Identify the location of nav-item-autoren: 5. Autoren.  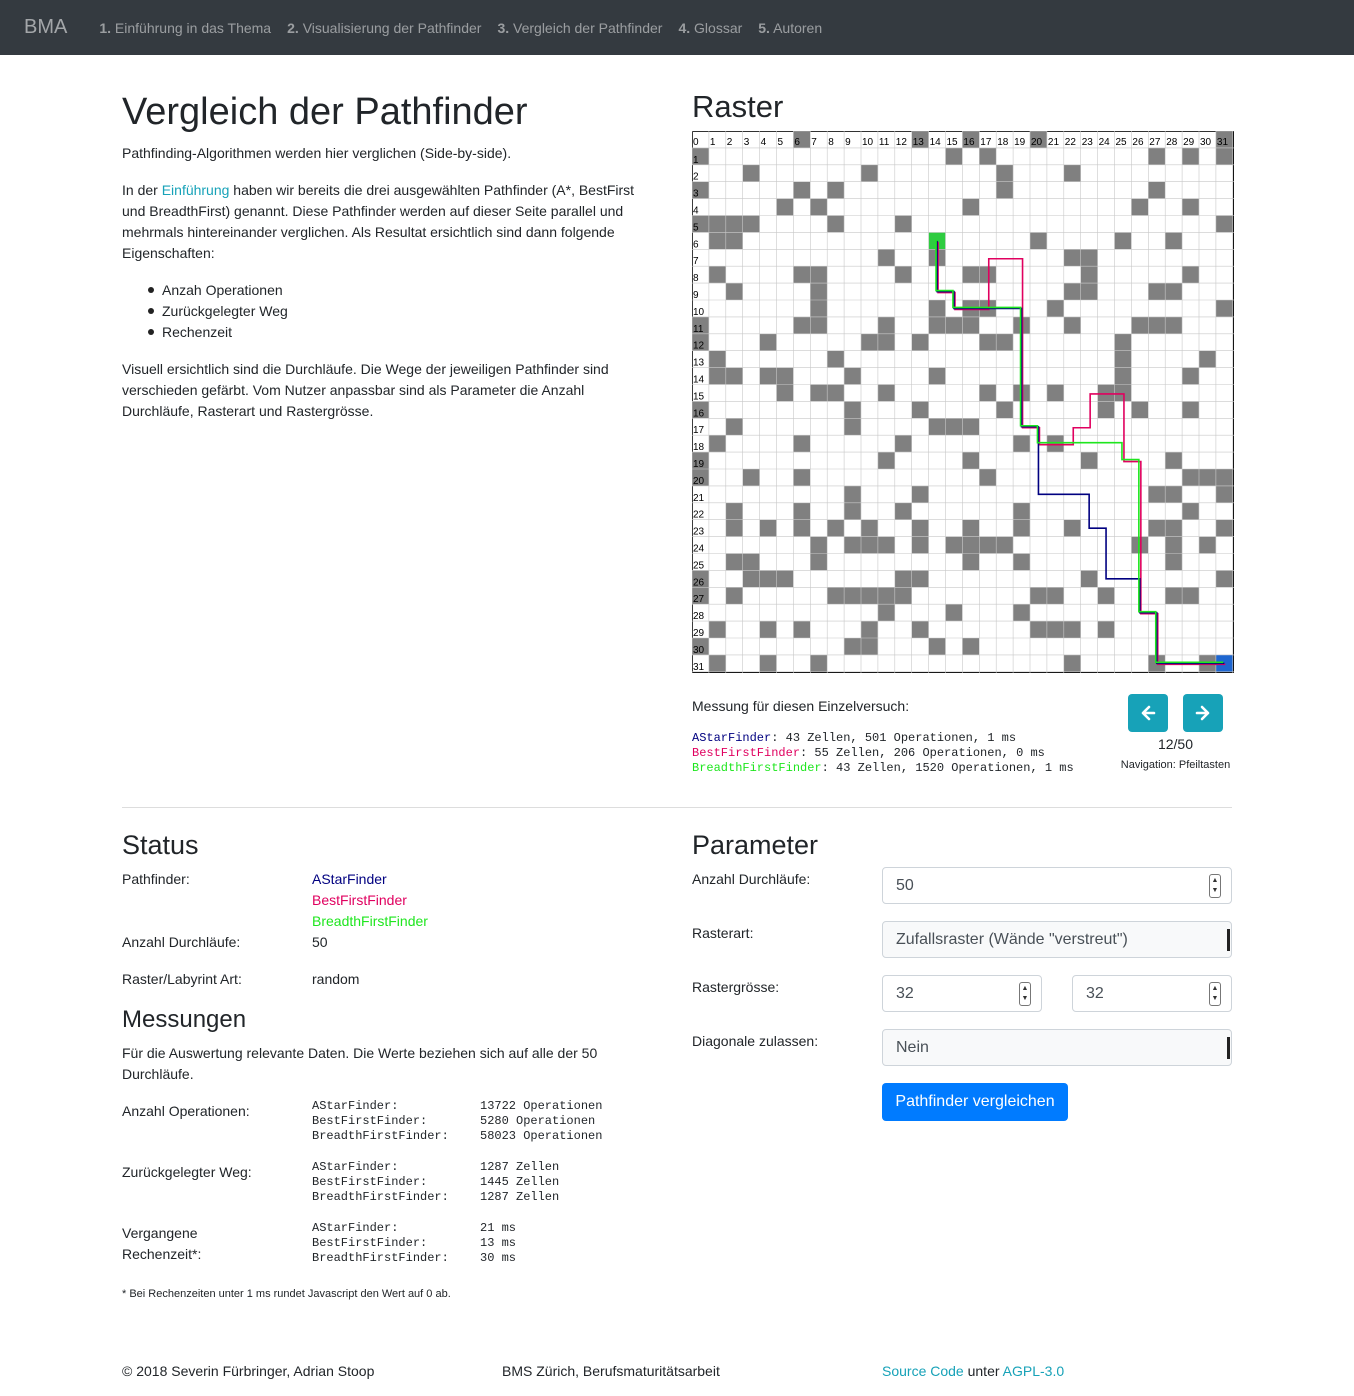
(790, 28).